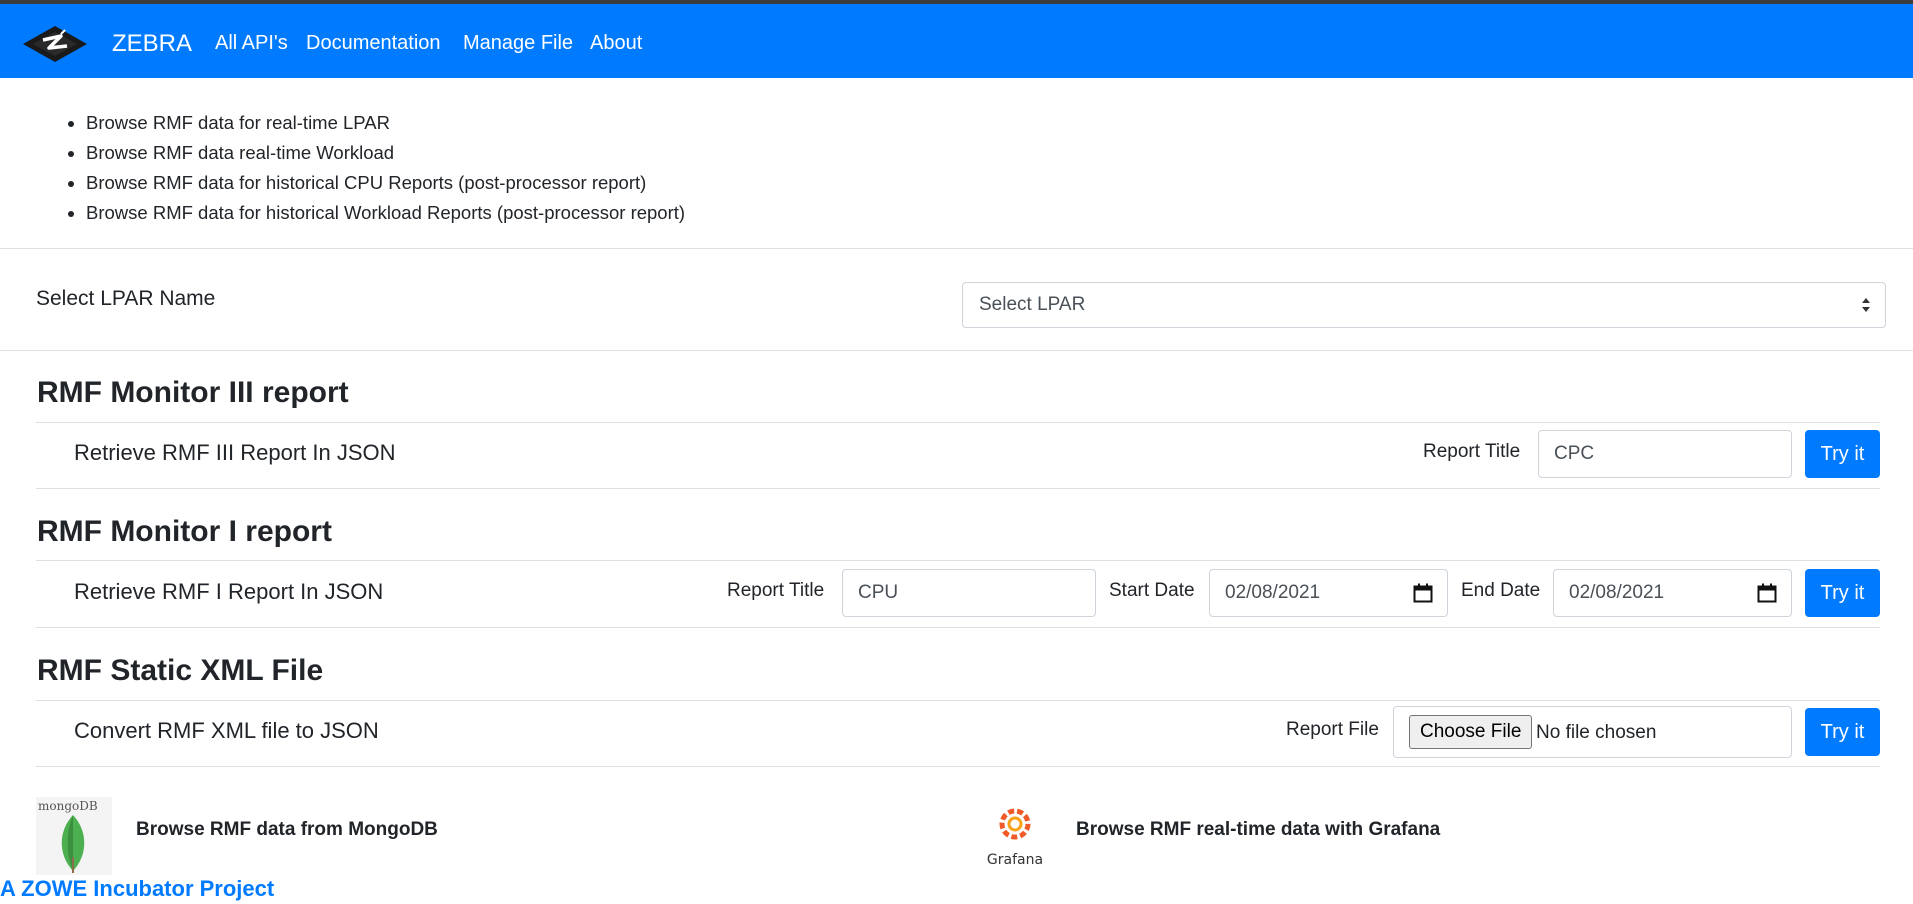 Image resolution: width=1913 pixels, height=904 pixels. I want to click on grafana-logo-text: Grafana, so click(1015, 860).